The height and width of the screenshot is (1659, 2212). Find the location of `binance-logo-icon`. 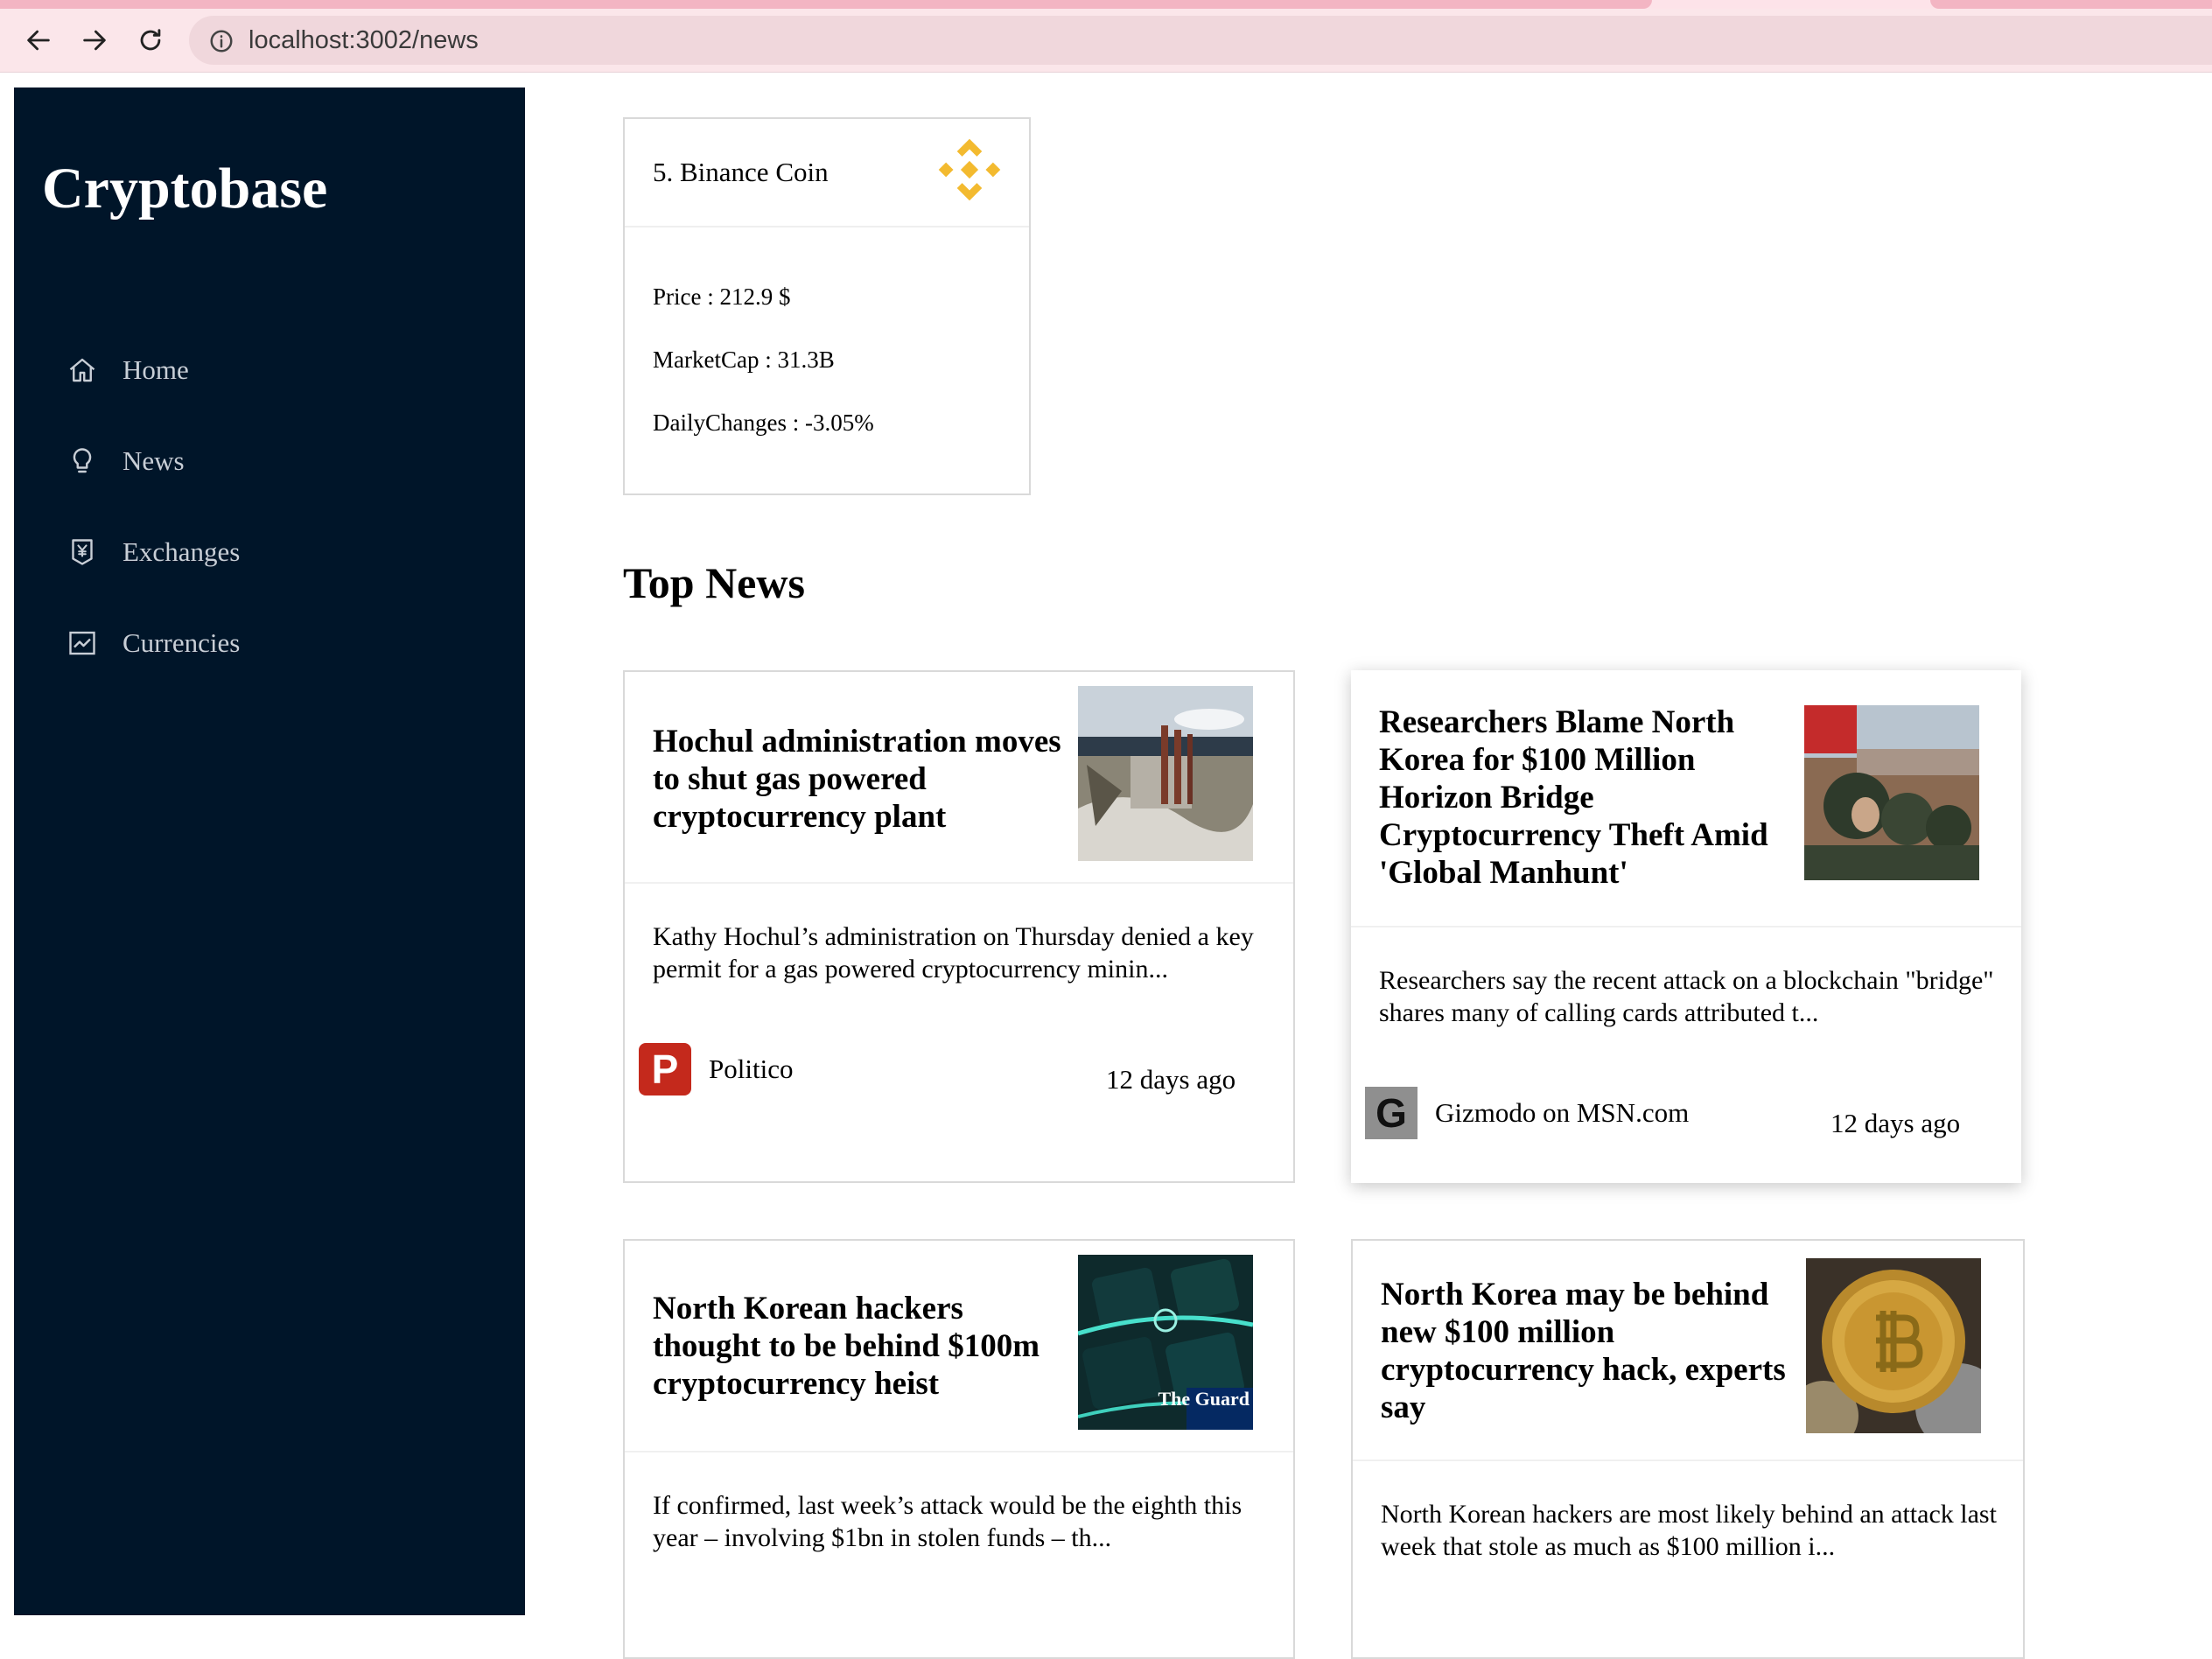

binance-logo-icon is located at coordinates (969, 169).